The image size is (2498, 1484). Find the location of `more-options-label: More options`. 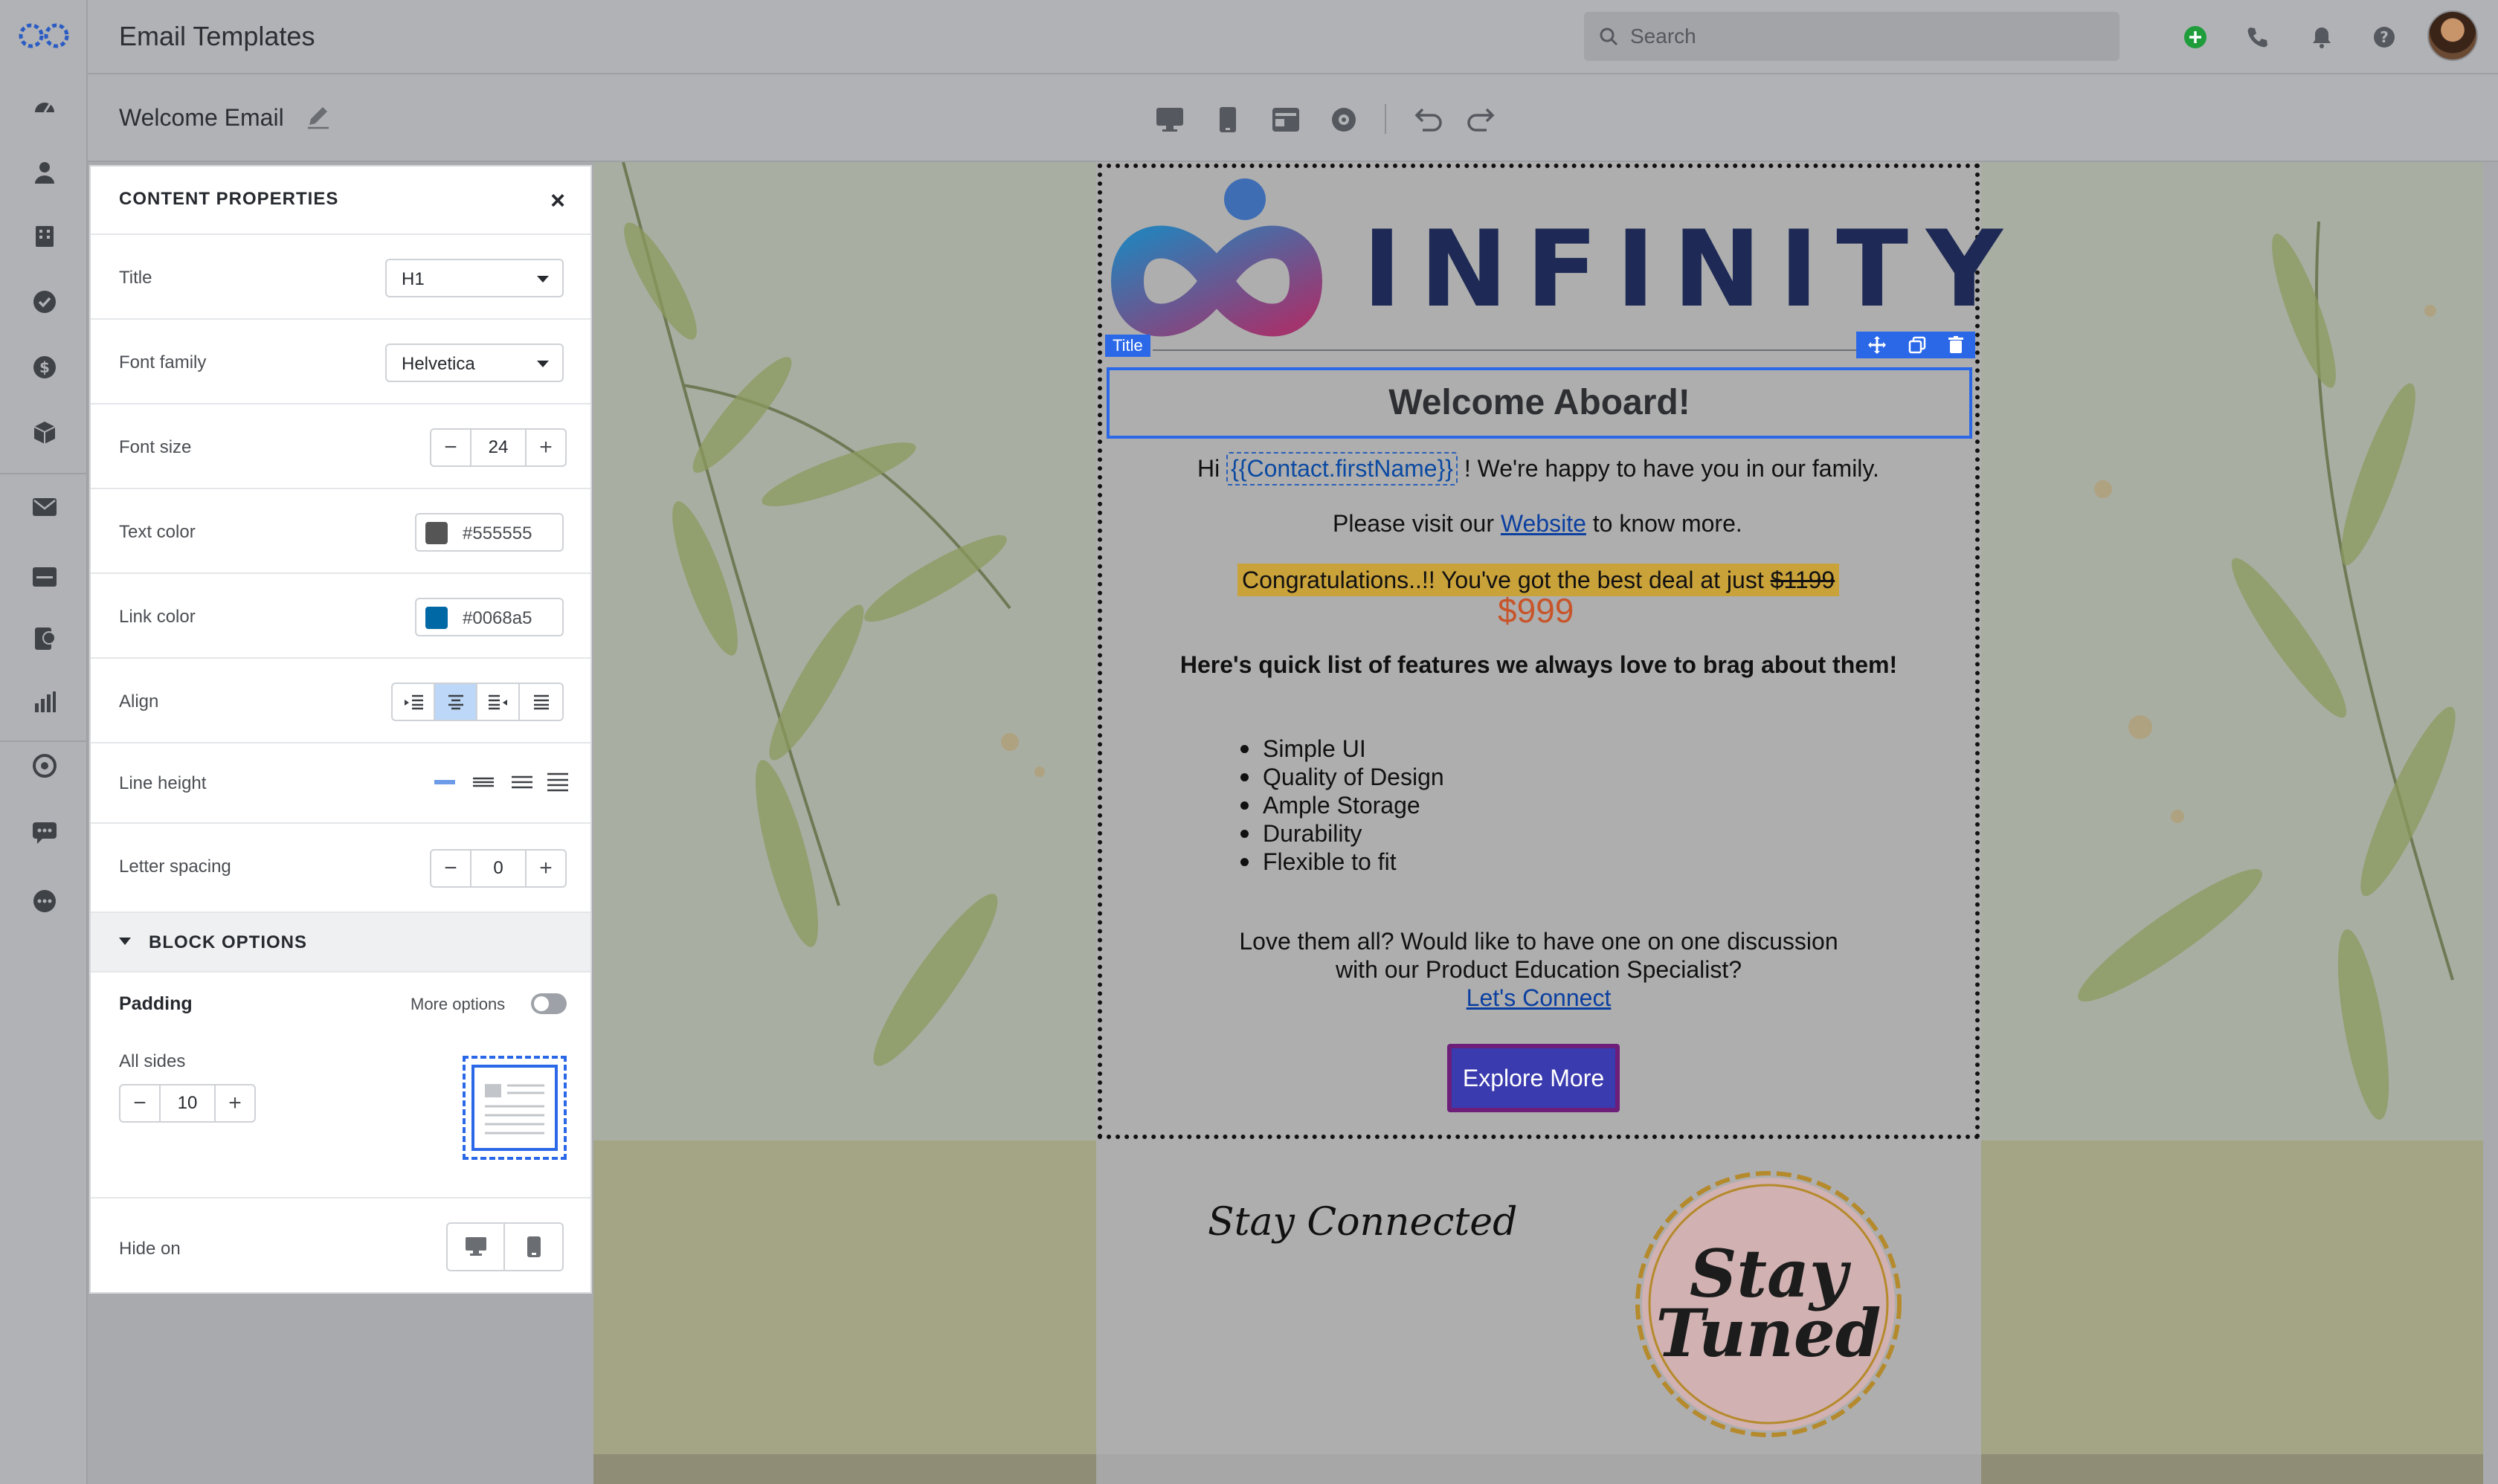

more-options-label: More options is located at coordinates (459, 1004).